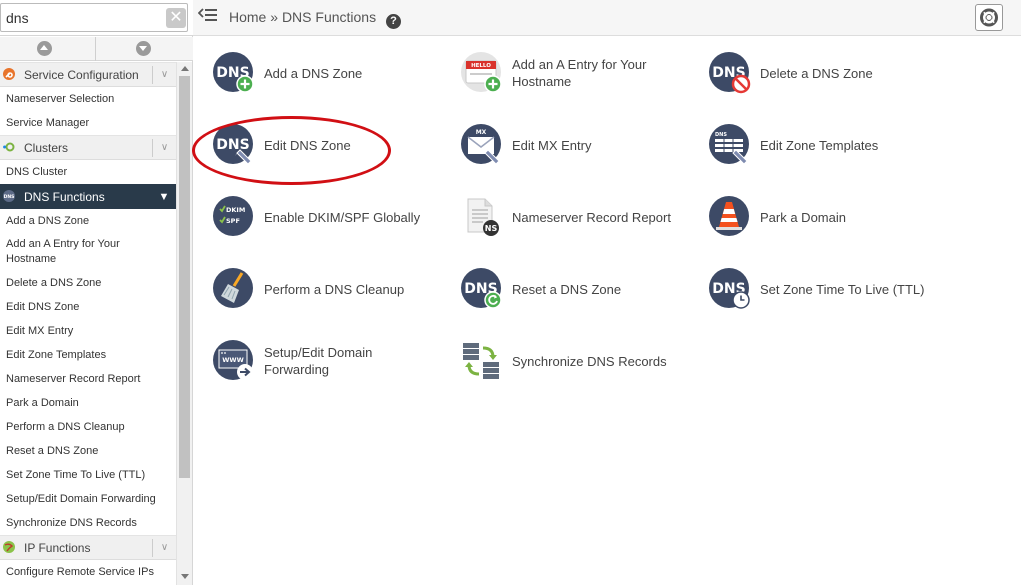 This screenshot has width=1021, height=585. What do you see at coordinates (88, 221) in the screenshot?
I see `sidebar-item-add-dns-zone: Add a DNS Zone` at bounding box center [88, 221].